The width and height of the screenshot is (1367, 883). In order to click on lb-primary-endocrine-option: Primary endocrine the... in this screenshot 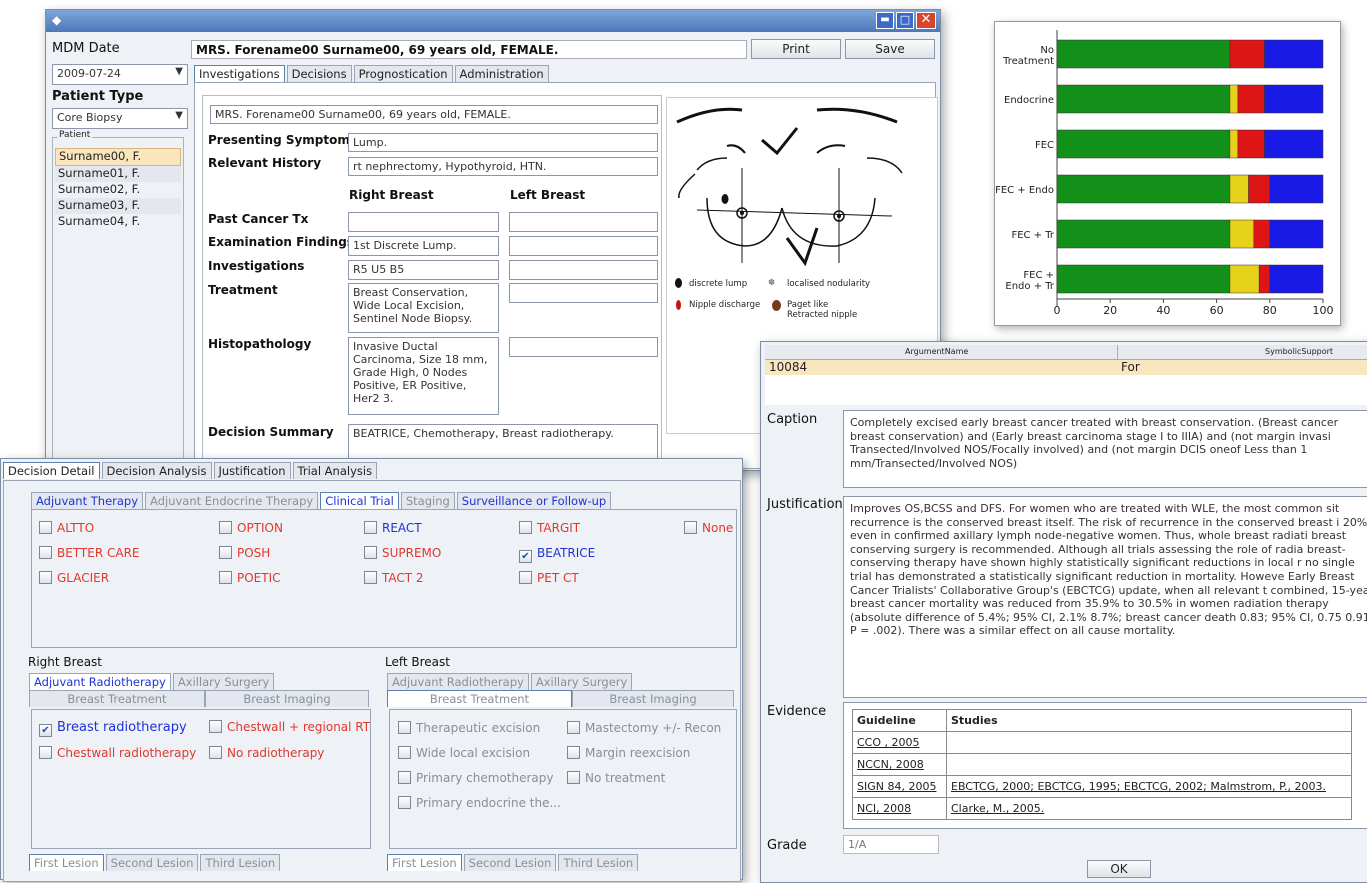, I will do `click(479, 803)`.